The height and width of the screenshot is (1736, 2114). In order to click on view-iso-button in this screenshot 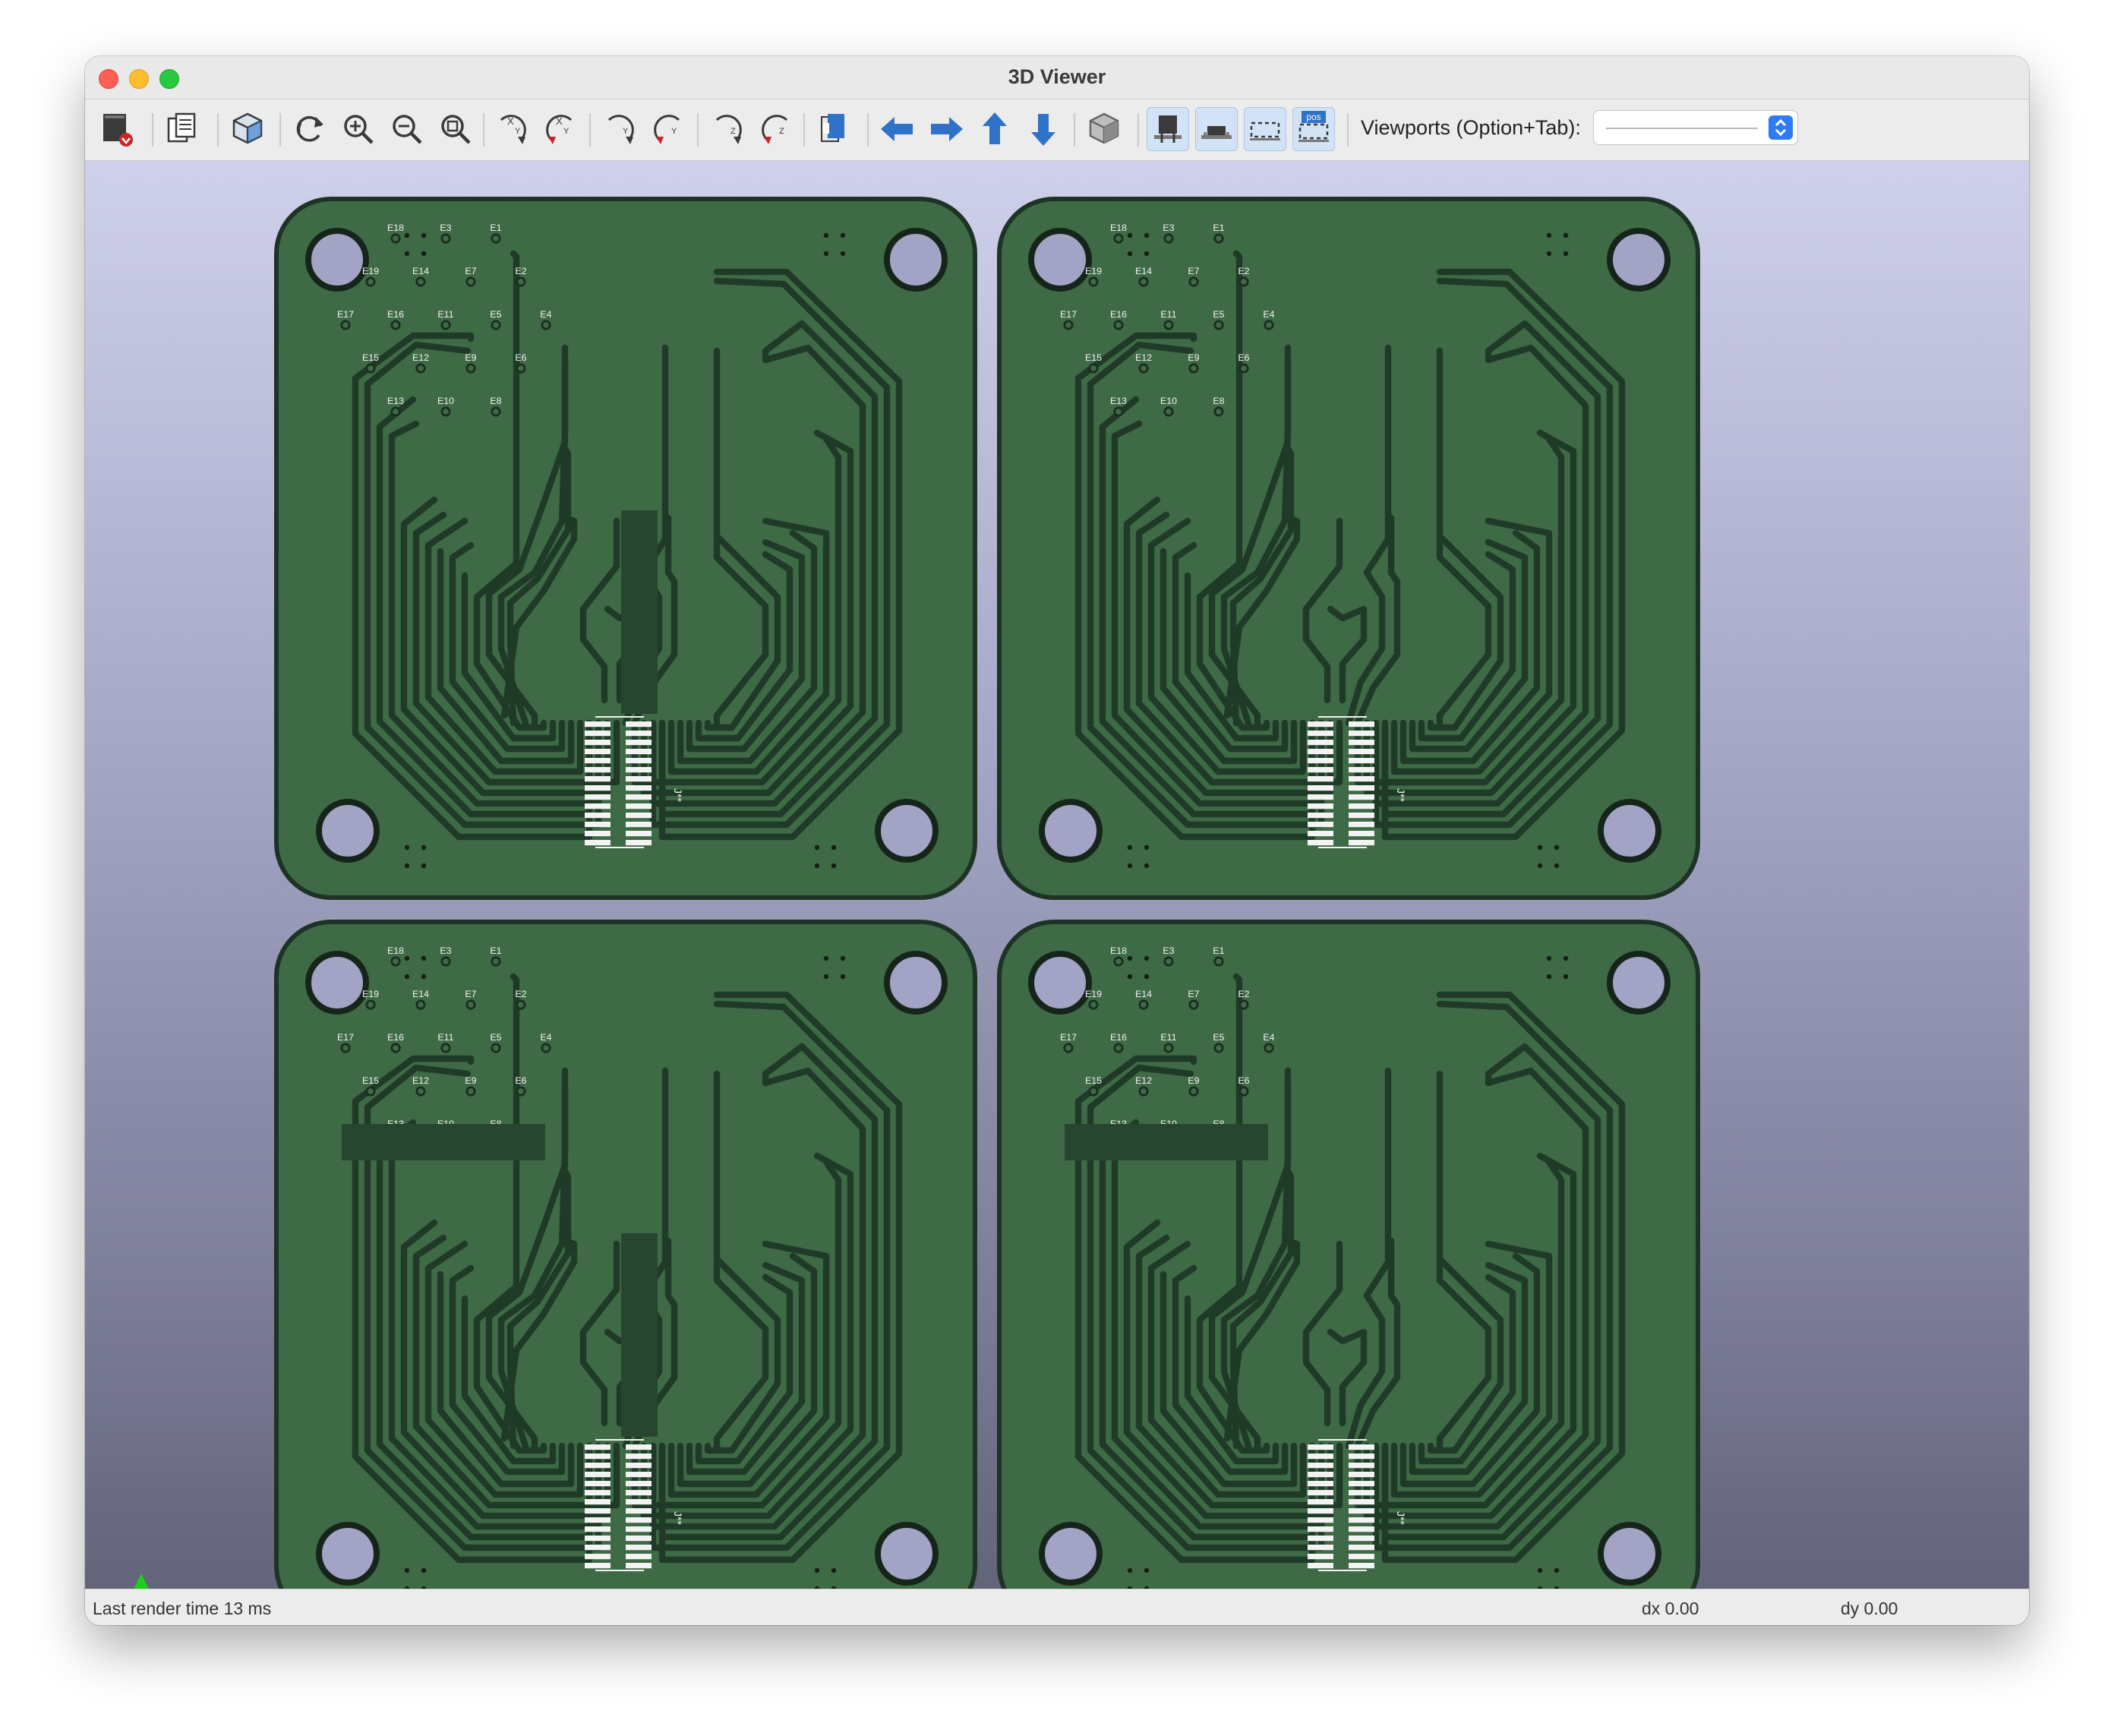, I will do `click(248, 129)`.